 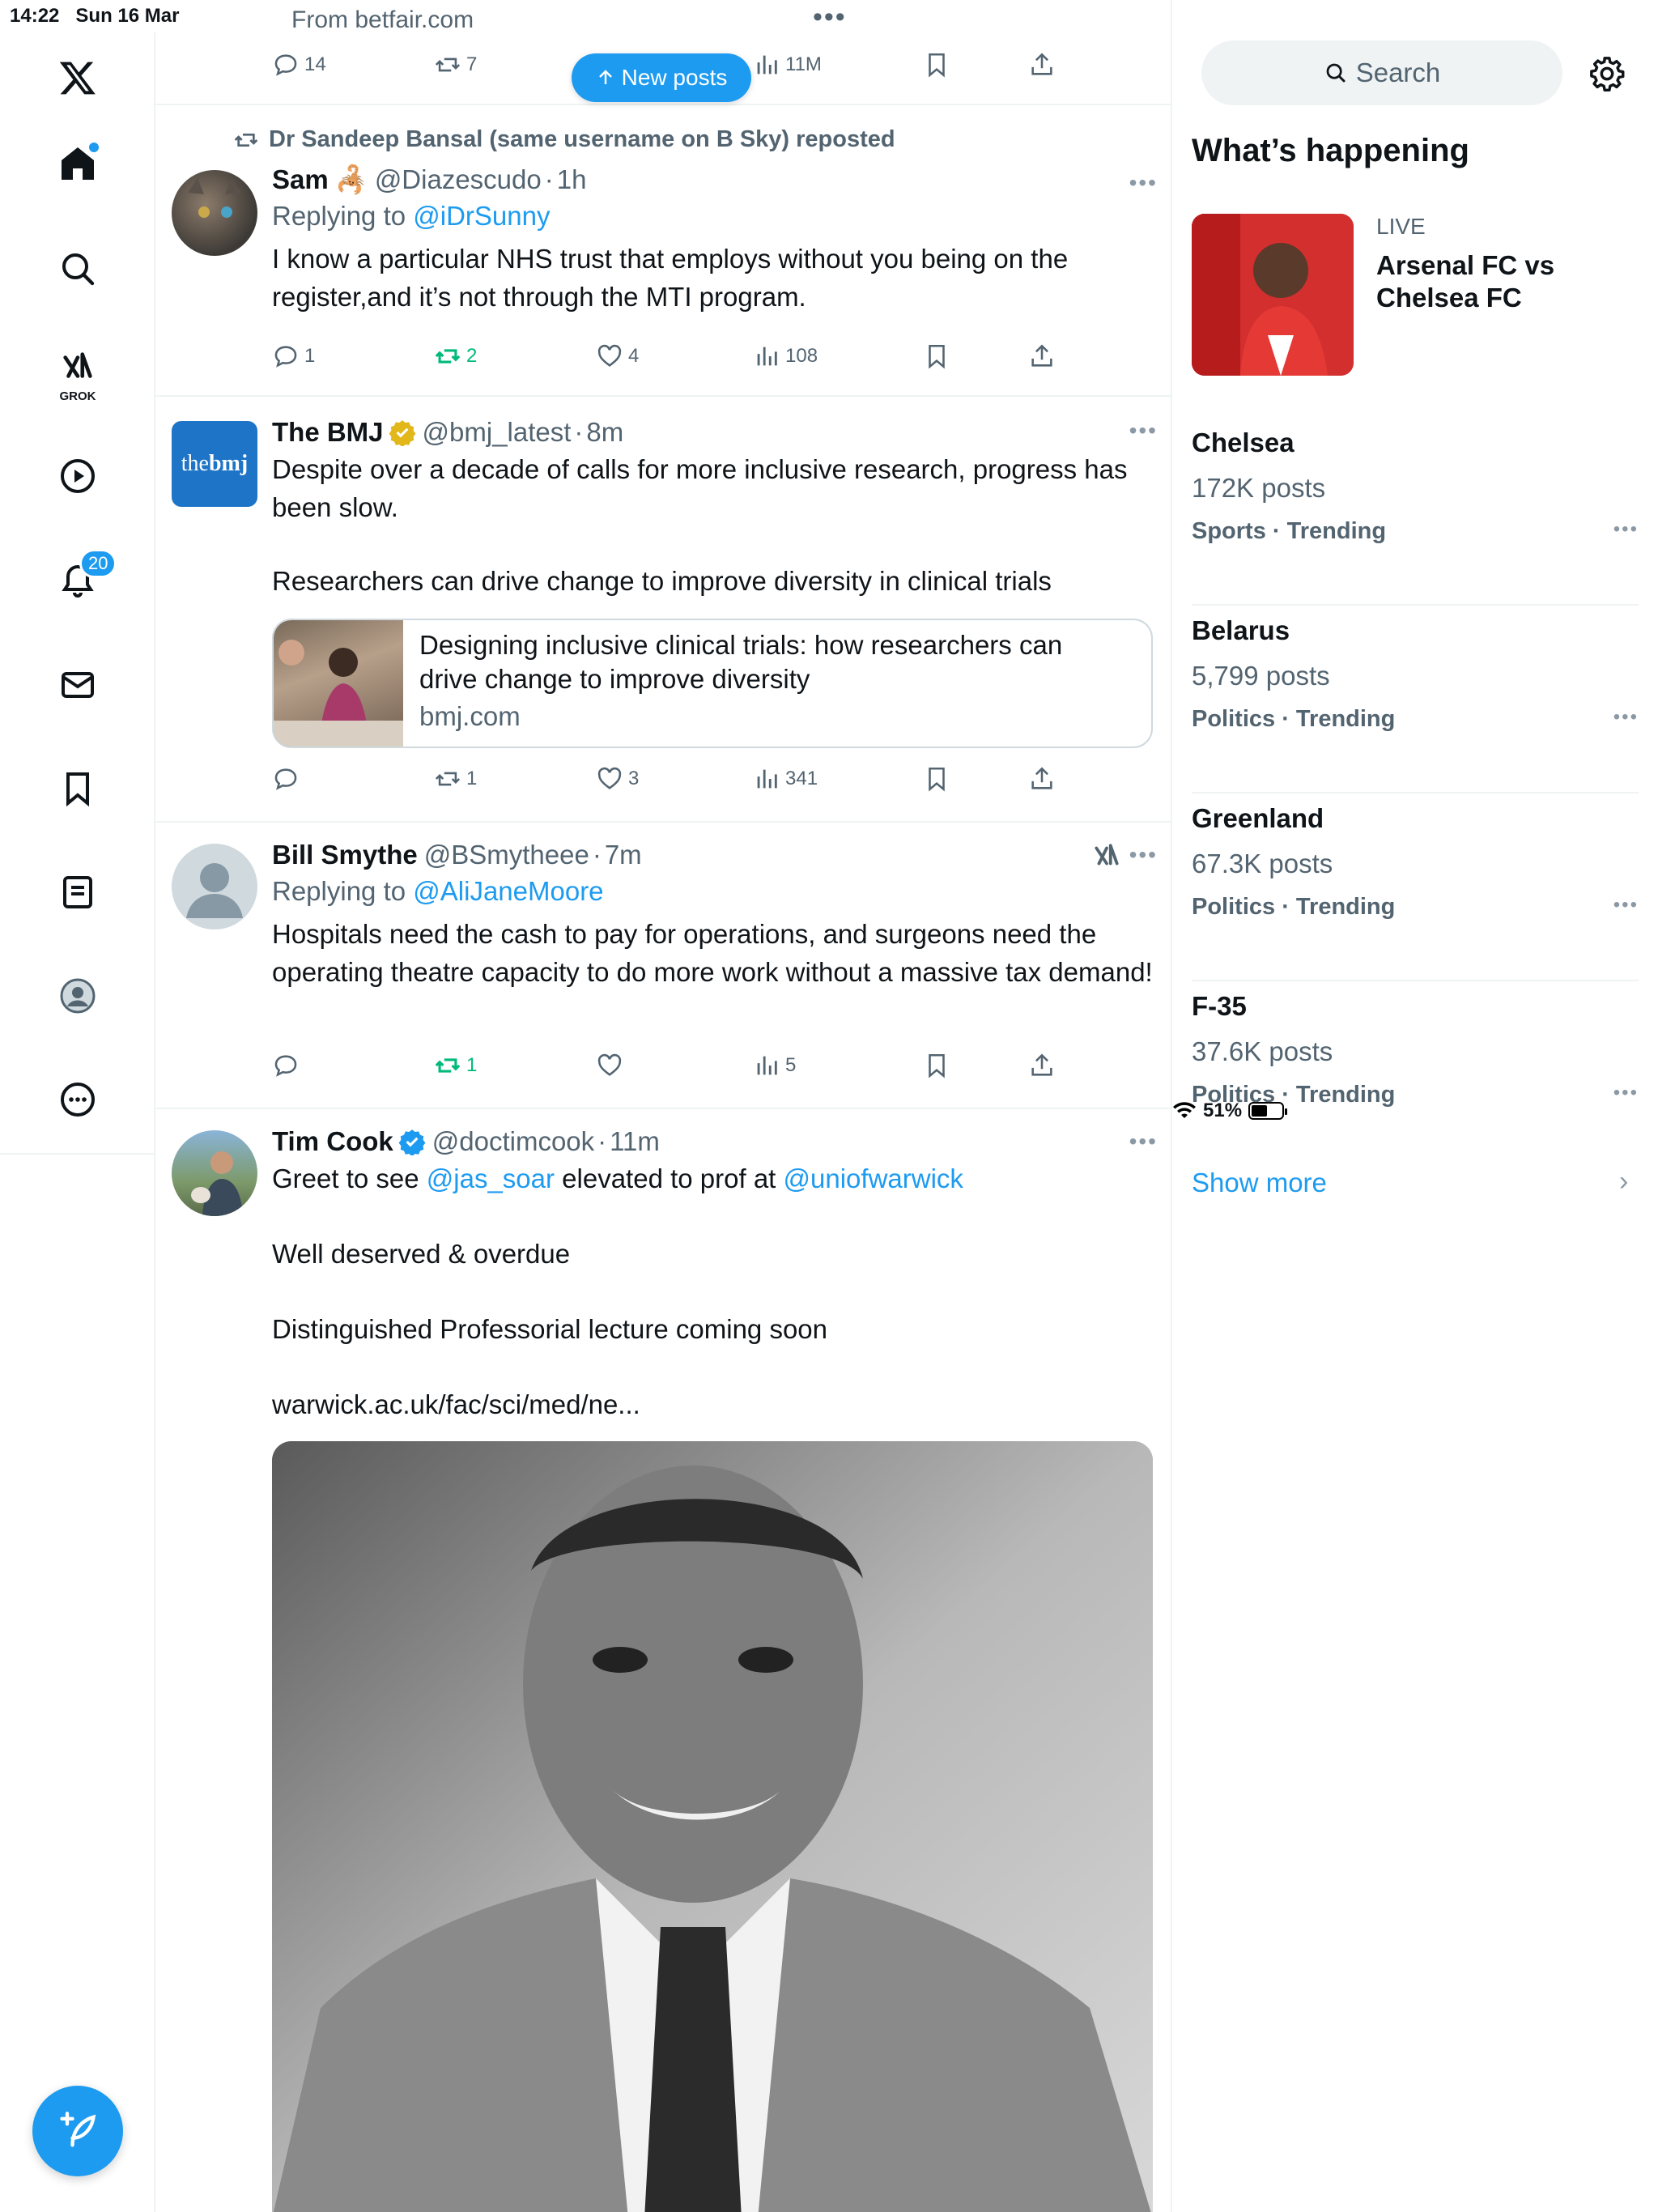 What do you see at coordinates (609, 356) in the screenshot?
I see `heart-icon` at bounding box center [609, 356].